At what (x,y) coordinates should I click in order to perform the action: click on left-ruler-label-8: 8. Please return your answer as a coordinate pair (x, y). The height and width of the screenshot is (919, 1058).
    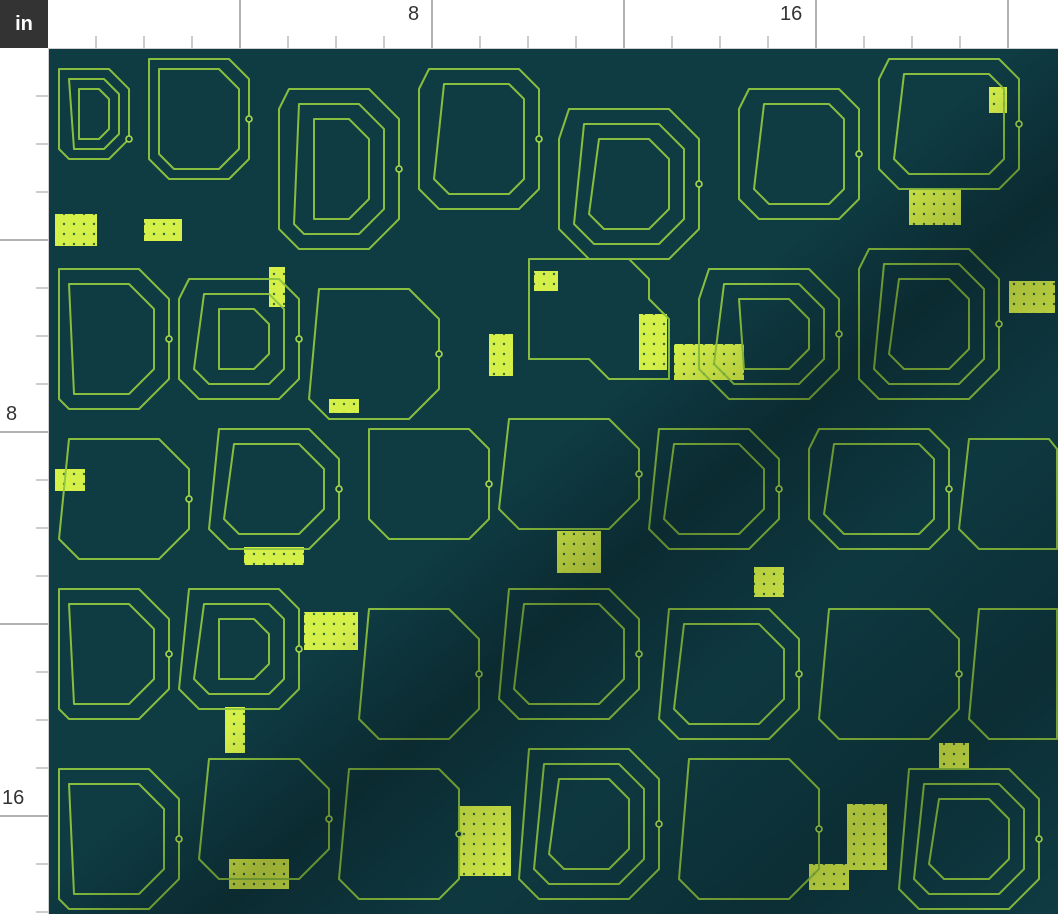
    Looking at the image, I should click on (12, 414).